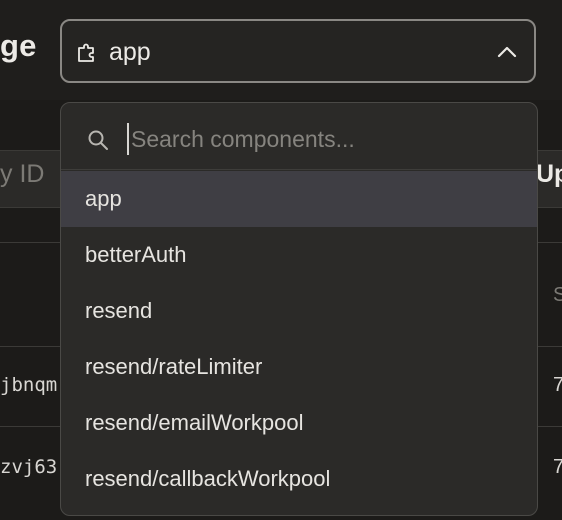 The image size is (562, 520). Describe the element at coordinates (299, 423) in the screenshot. I see `component-option-resend-emailworkpool: resend/emailWorkpool` at that location.